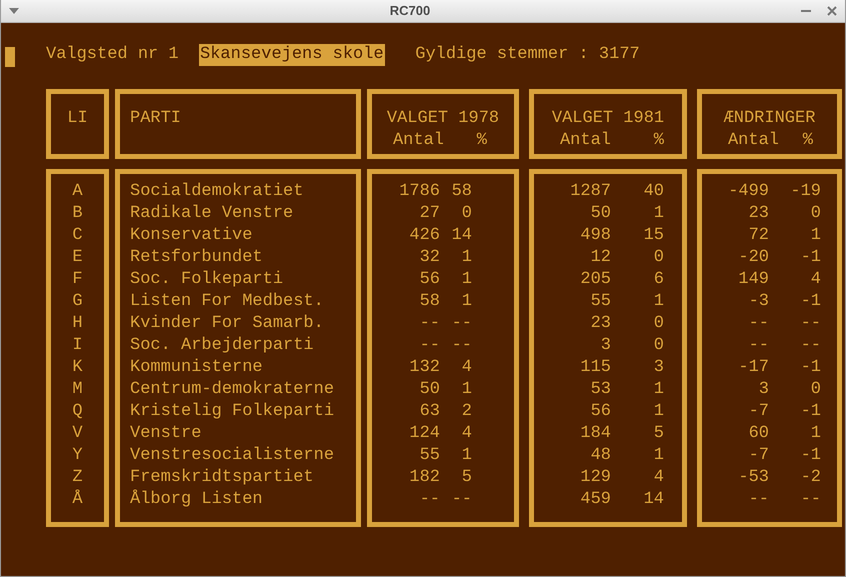  What do you see at coordinates (424, 236) in the screenshot?
I see `table-cell-text: 426` at bounding box center [424, 236].